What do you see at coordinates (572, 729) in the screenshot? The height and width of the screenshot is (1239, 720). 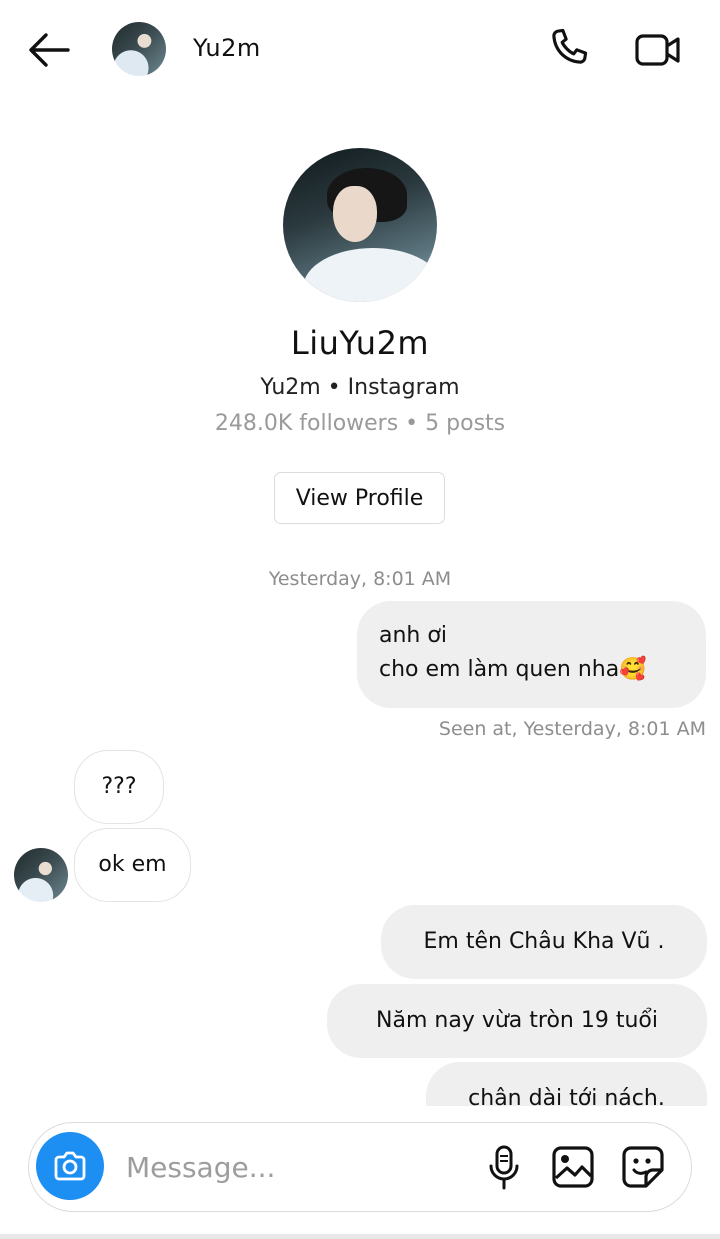 I see `seen-status: Seen at, Yesterday, 8:01 AM` at bounding box center [572, 729].